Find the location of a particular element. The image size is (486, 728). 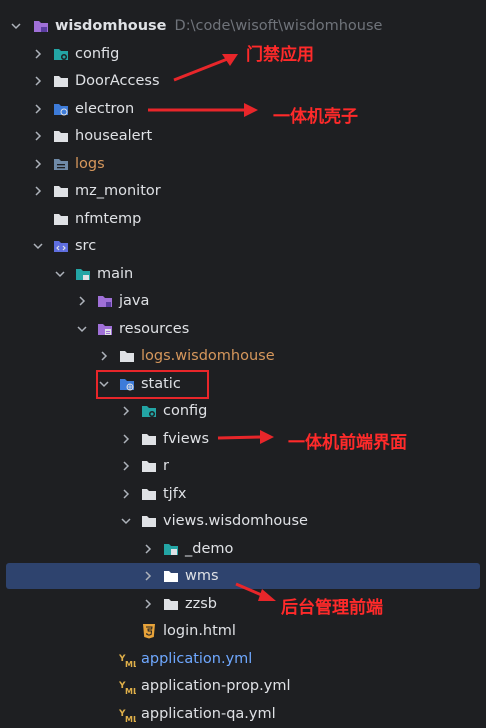

tree-item-static-config: config is located at coordinates (302, 411).